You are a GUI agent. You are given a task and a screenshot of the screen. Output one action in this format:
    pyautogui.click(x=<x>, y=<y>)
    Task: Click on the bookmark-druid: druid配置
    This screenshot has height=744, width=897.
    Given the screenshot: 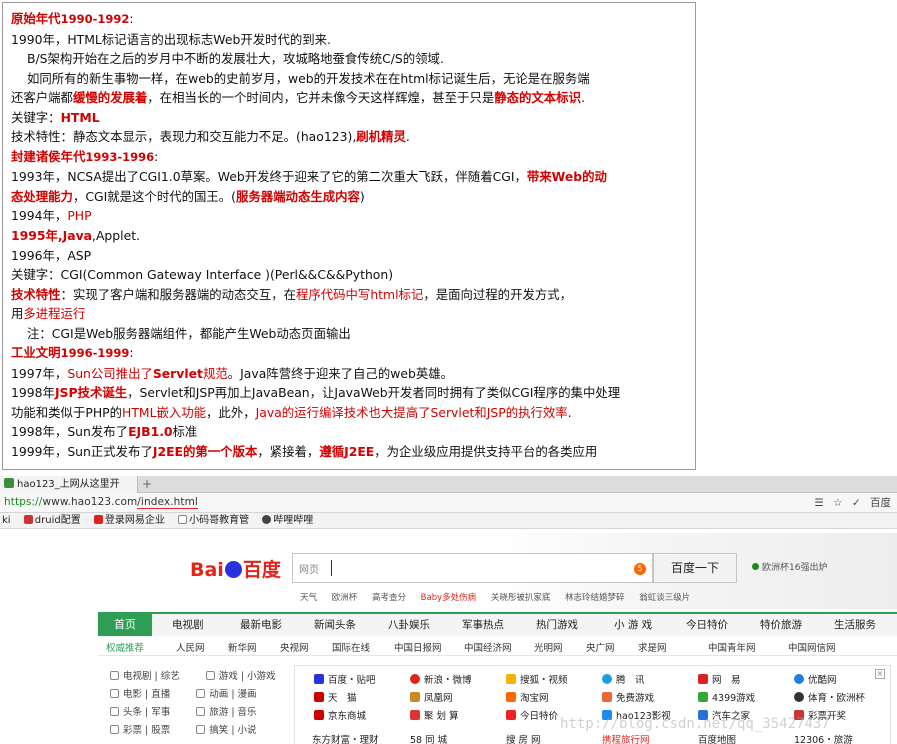 What is the action you would take?
    pyautogui.click(x=52, y=520)
    